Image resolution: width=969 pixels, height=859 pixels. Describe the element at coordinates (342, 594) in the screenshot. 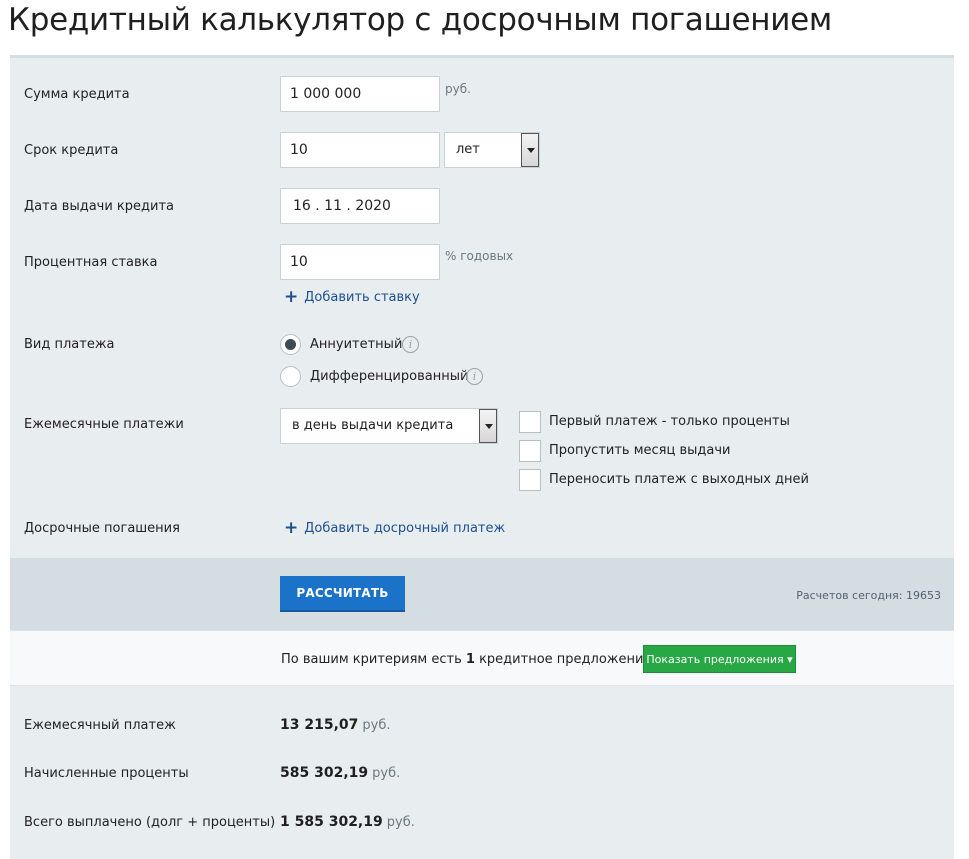

I see `calculate-button: РАССЧИТАТЬ` at that location.